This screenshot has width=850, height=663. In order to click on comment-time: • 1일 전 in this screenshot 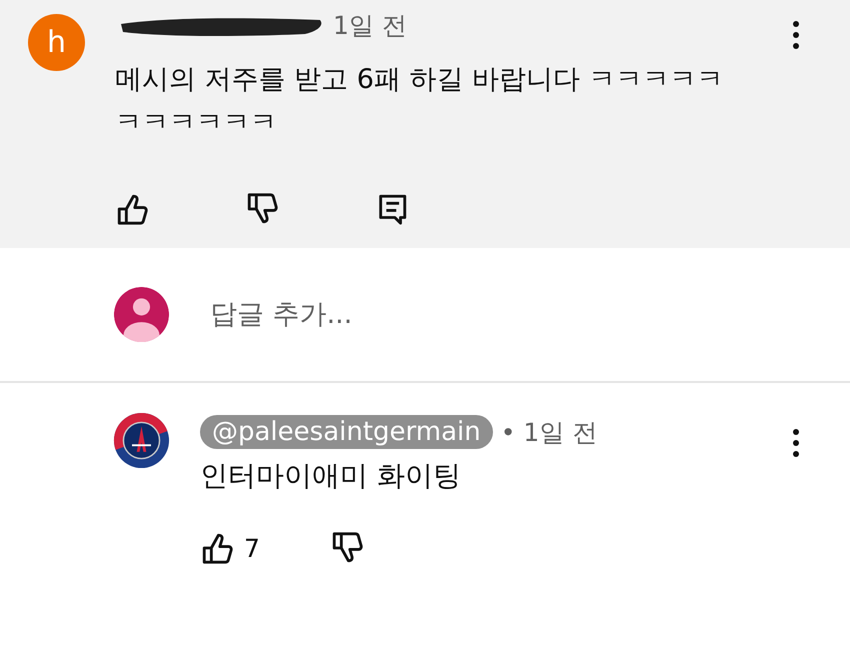, I will do `click(549, 432)`.